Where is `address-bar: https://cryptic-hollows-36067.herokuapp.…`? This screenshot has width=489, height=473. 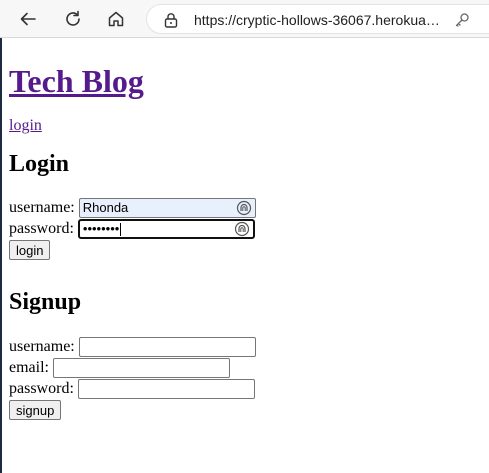
address-bar: https://cryptic-hollows-36067.herokuapp.… is located at coordinates (317, 19).